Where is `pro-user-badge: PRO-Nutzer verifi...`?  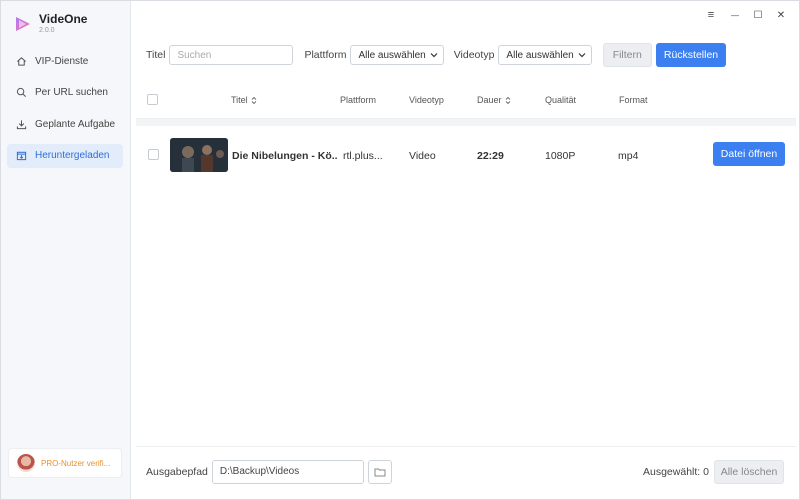 pro-user-badge: PRO-Nutzer verifi... is located at coordinates (65, 463).